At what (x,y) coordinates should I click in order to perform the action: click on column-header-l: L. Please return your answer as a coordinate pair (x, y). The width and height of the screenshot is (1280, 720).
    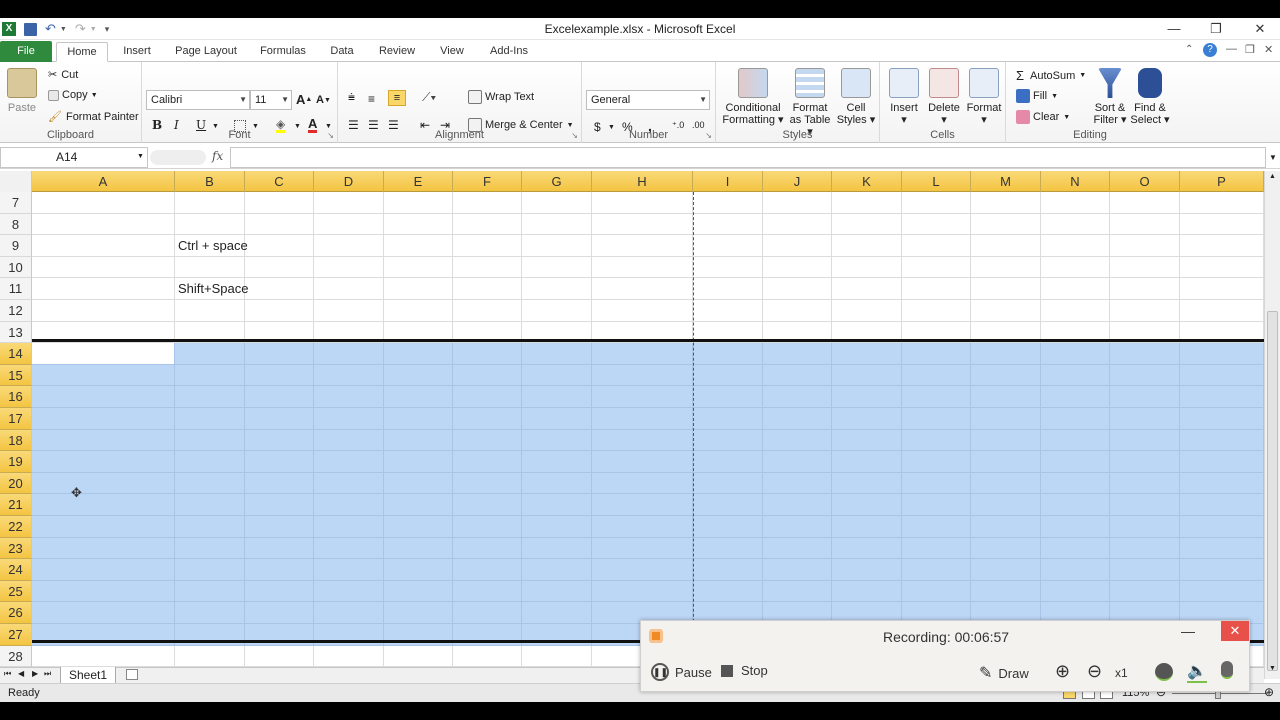
    Looking at the image, I should click on (936, 181).